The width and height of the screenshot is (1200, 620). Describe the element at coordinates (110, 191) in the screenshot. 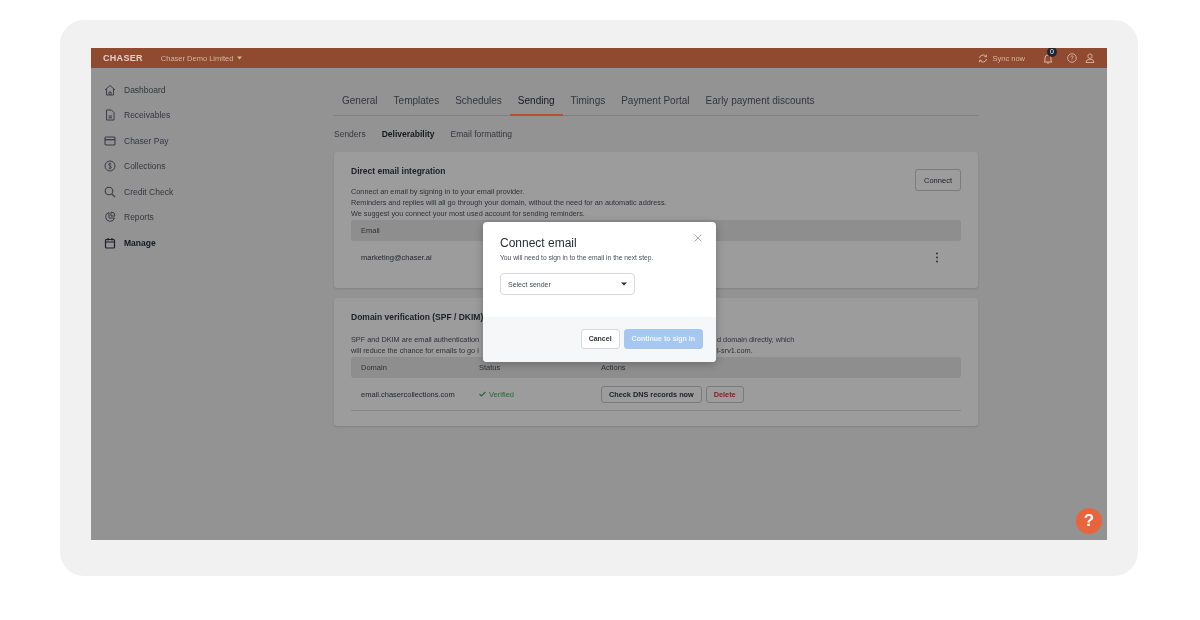

I see `search-icon` at that location.